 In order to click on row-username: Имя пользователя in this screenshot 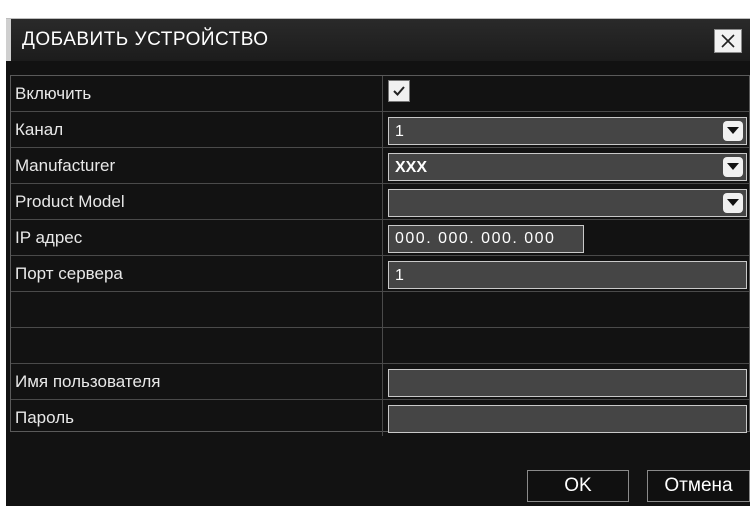, I will do `click(380, 382)`.